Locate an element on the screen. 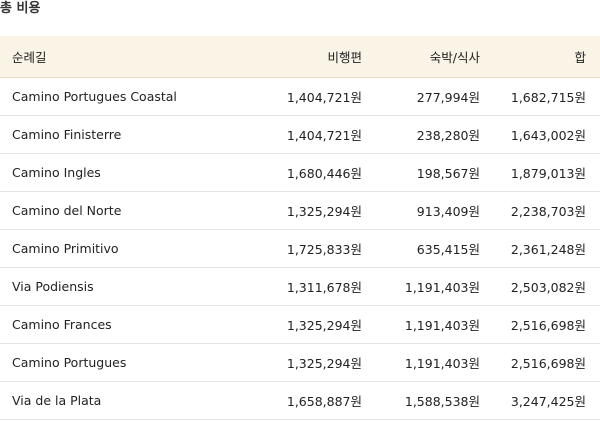 The width and height of the screenshot is (600, 421). cell-total: 2,361,248원 is located at coordinates (540, 248).